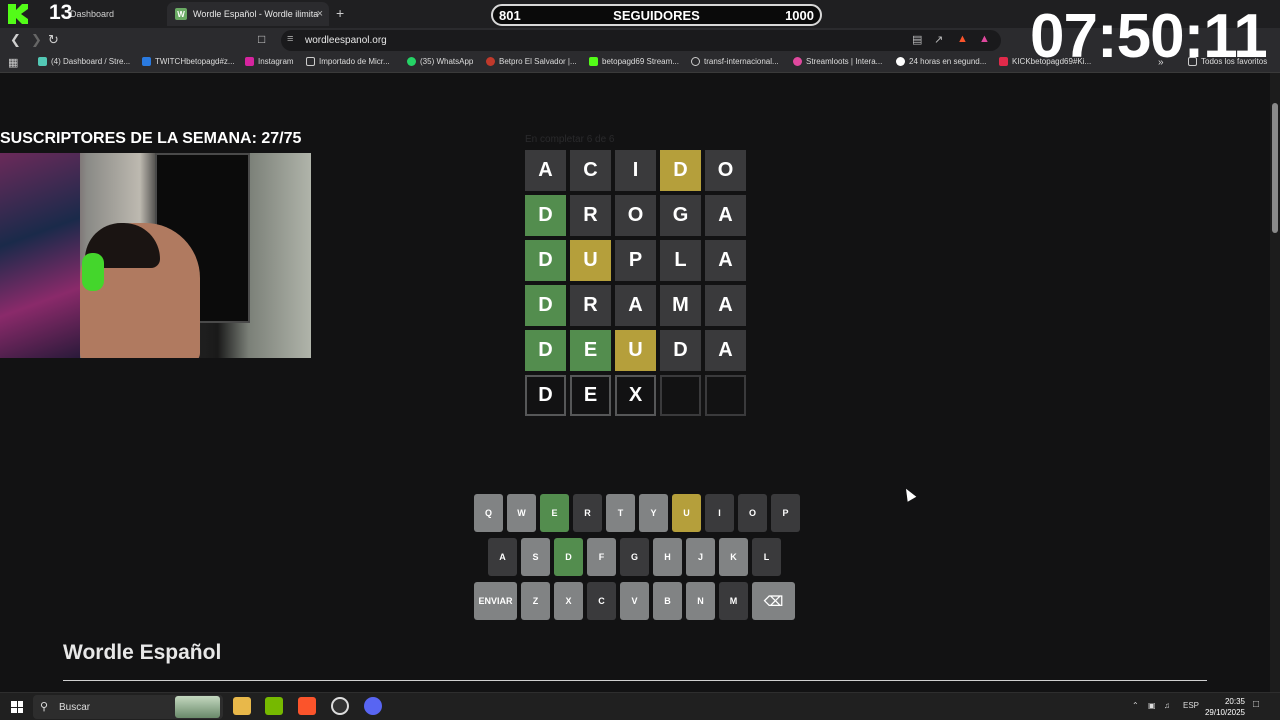 The width and height of the screenshot is (1280, 720). I want to click on board-row: DUPLA, so click(635, 260).